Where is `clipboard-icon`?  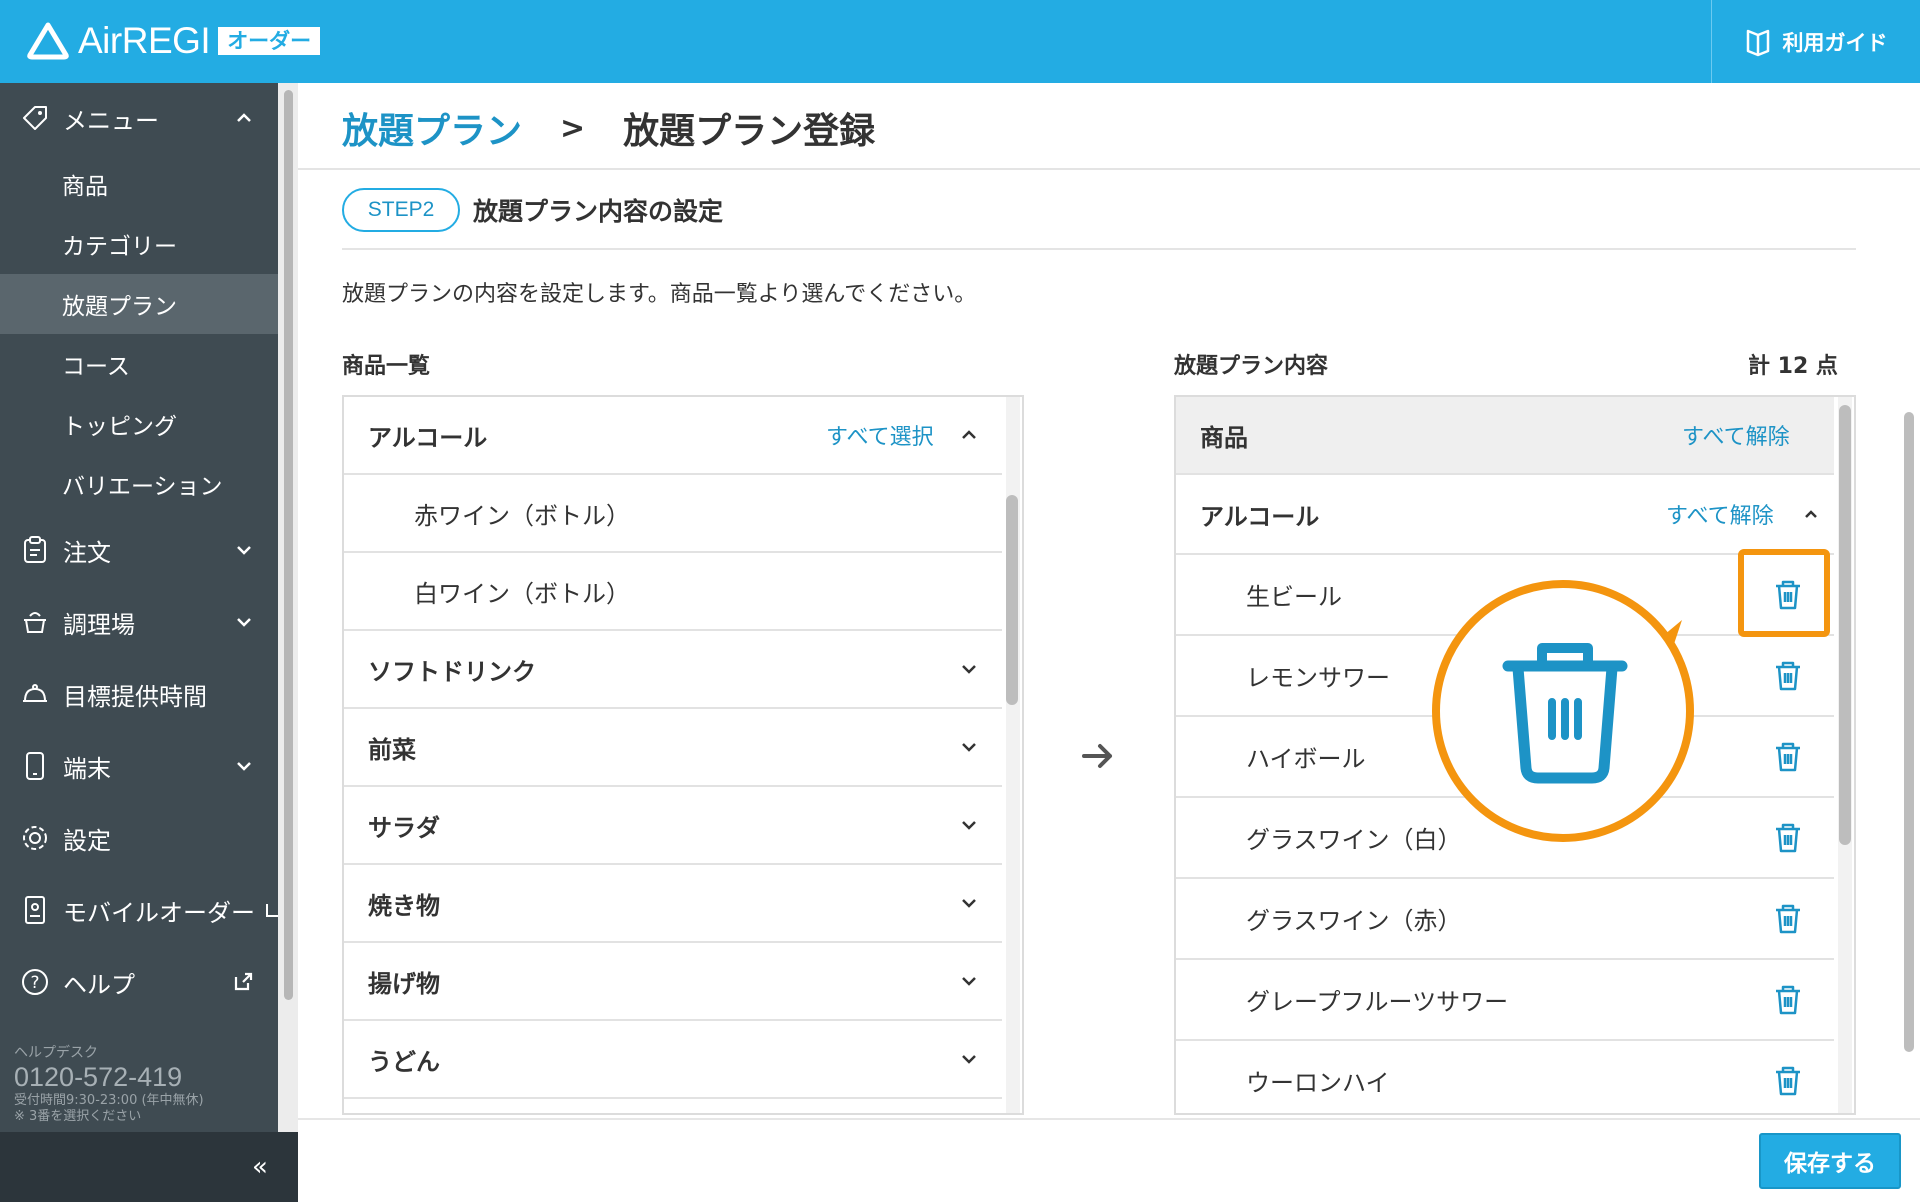
clipboard-icon is located at coordinates (35, 550).